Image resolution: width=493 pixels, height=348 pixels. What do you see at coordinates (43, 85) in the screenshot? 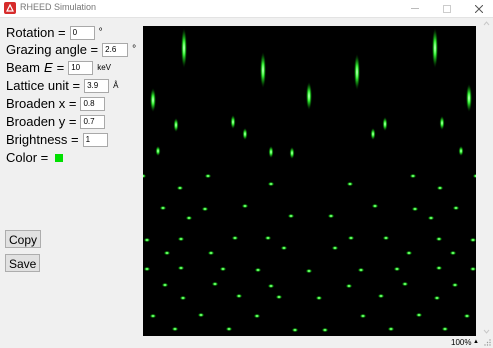
I see `lattice-unit-label: Lattice unit =` at bounding box center [43, 85].